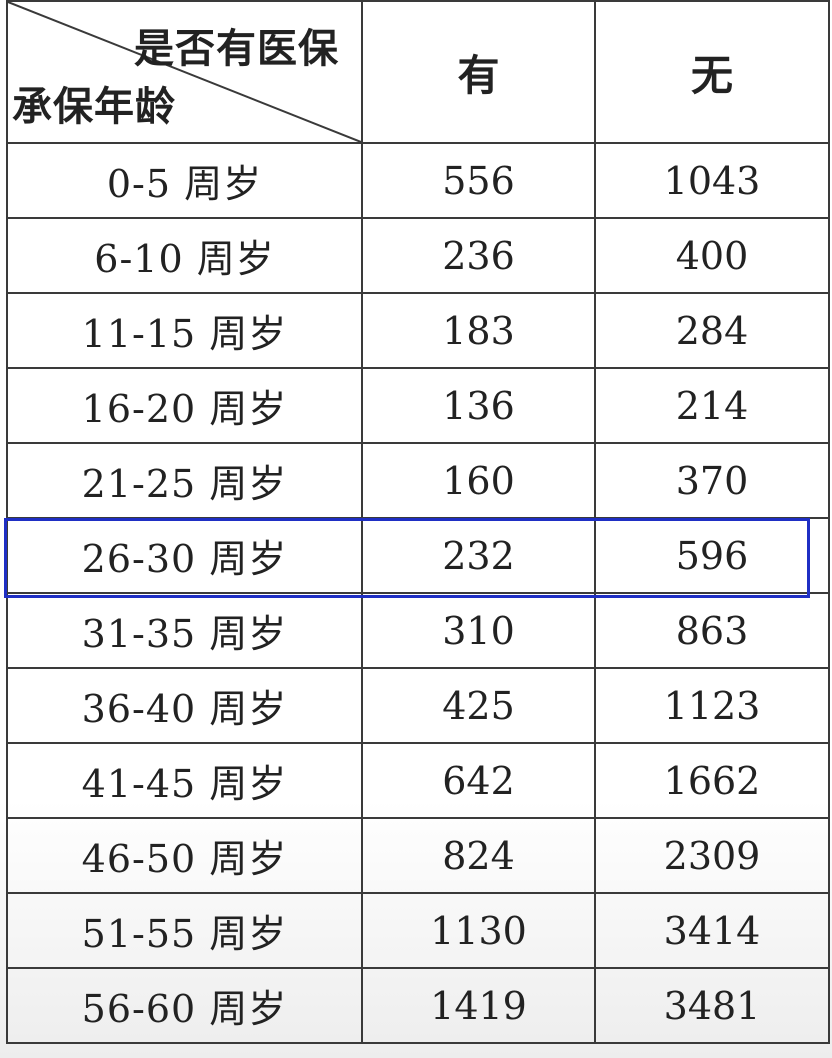  Describe the element at coordinates (478, 72) in the screenshot. I see `column-header-yes: 有` at that location.